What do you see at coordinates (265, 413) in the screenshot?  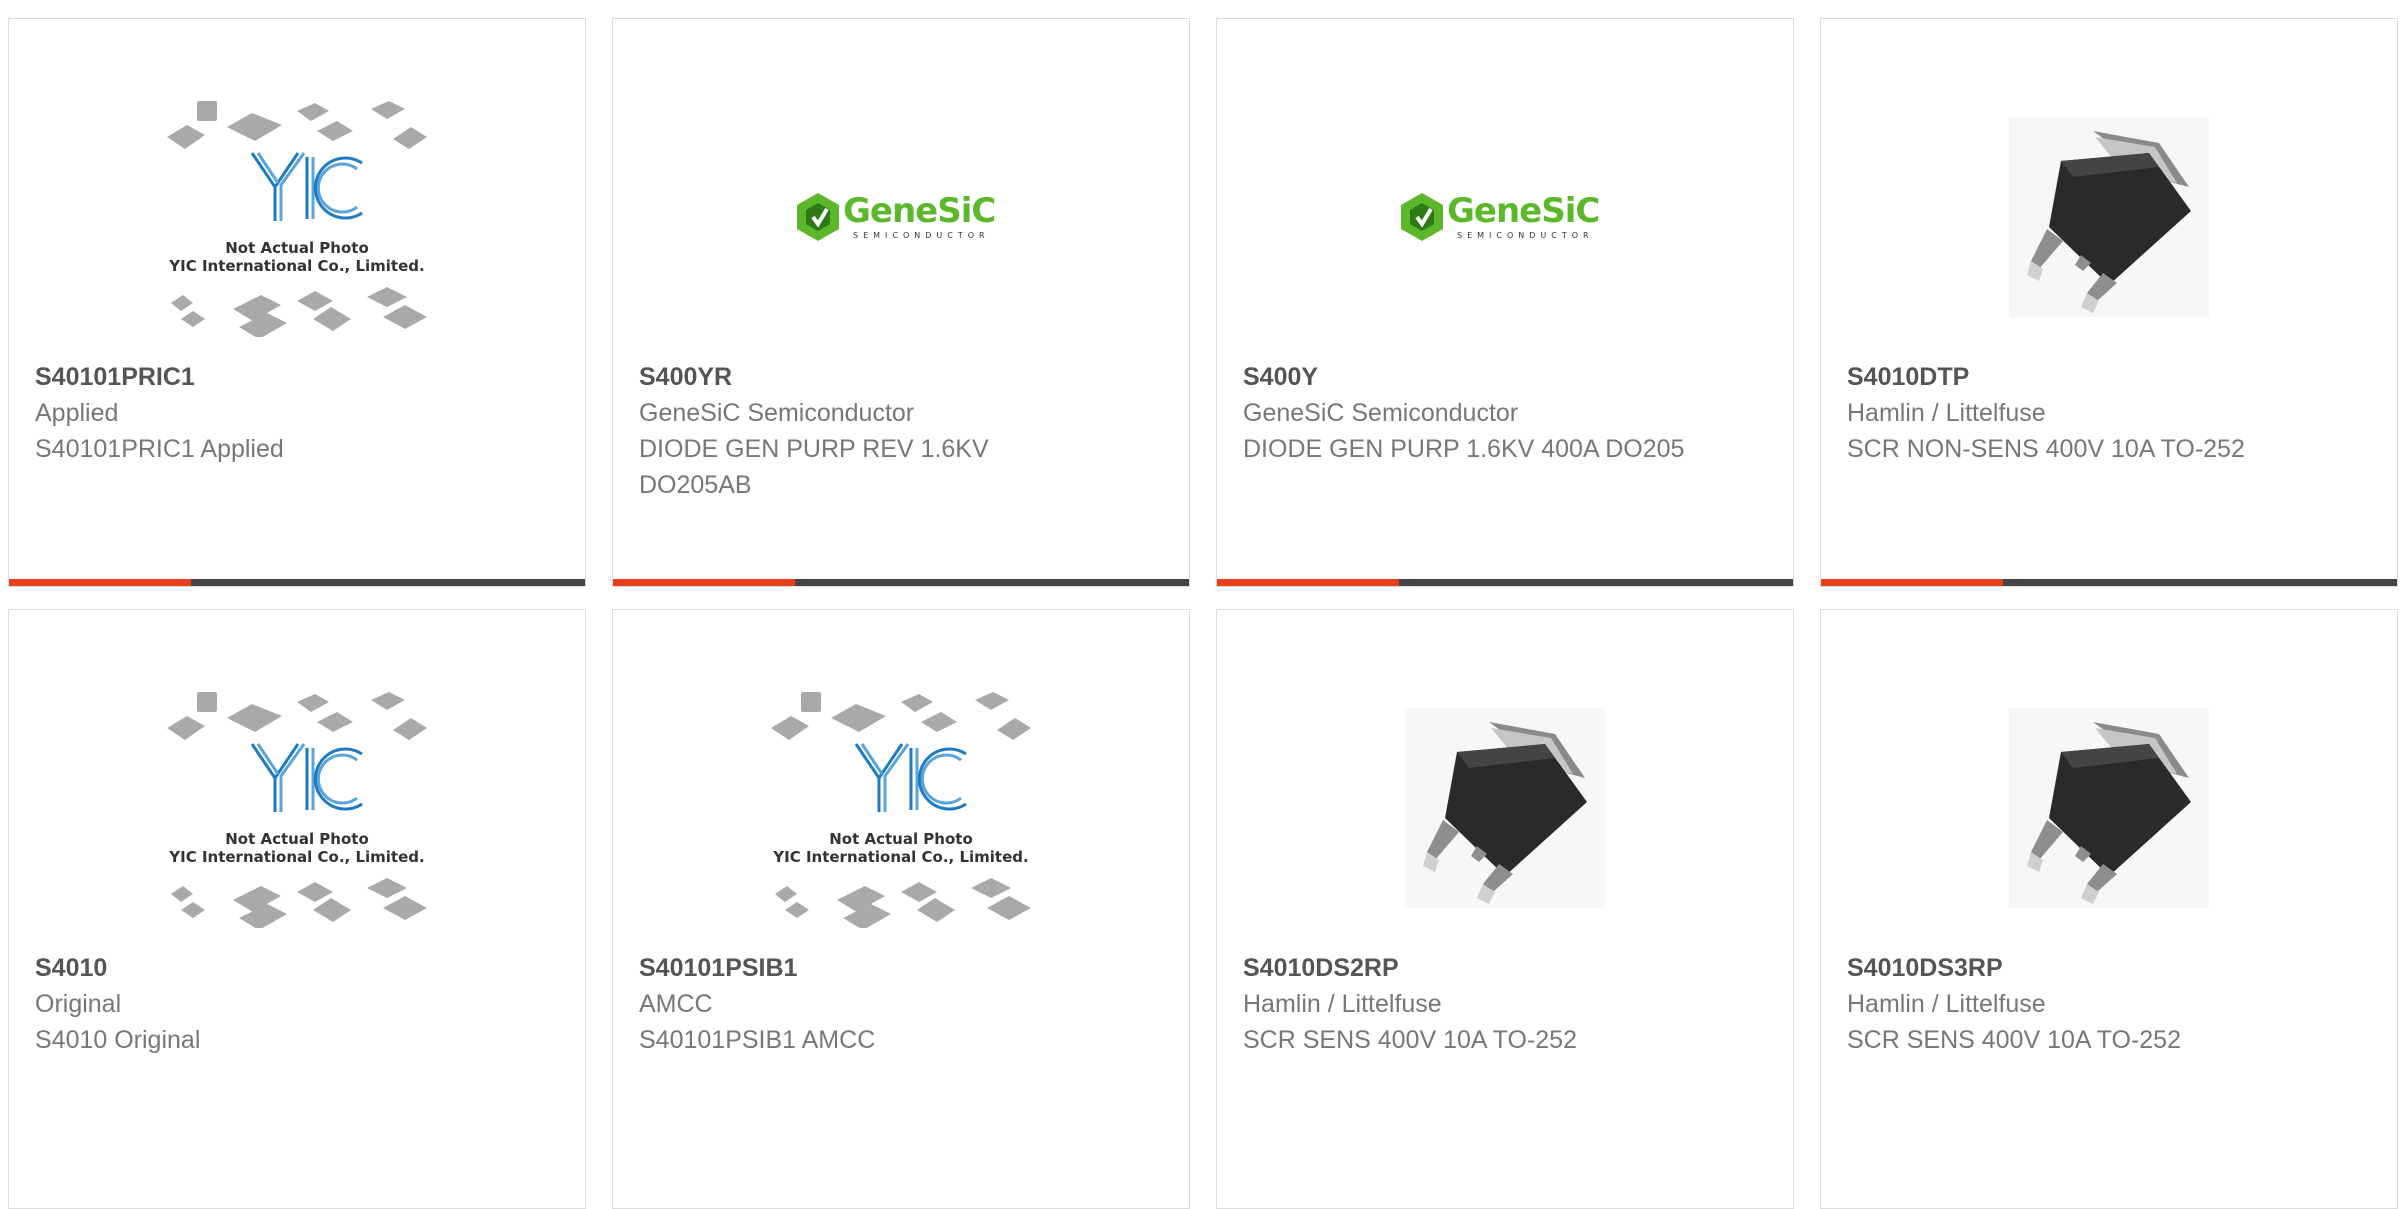 I see `product-info: S40101PRIC1 Applied S40101PRIC1 Applied` at bounding box center [265, 413].